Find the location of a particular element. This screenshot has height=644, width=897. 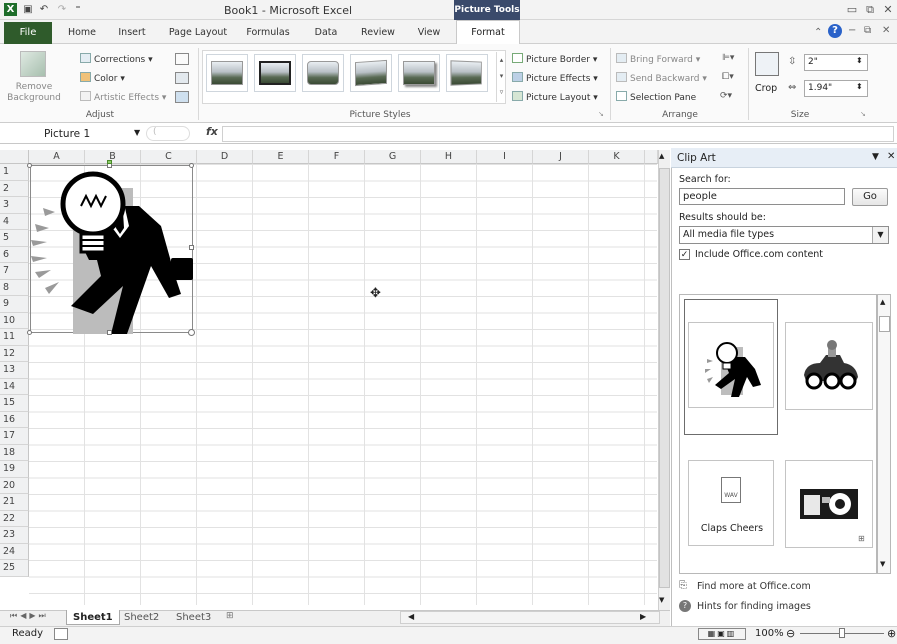

row-header: 2 is located at coordinates (14, 188).